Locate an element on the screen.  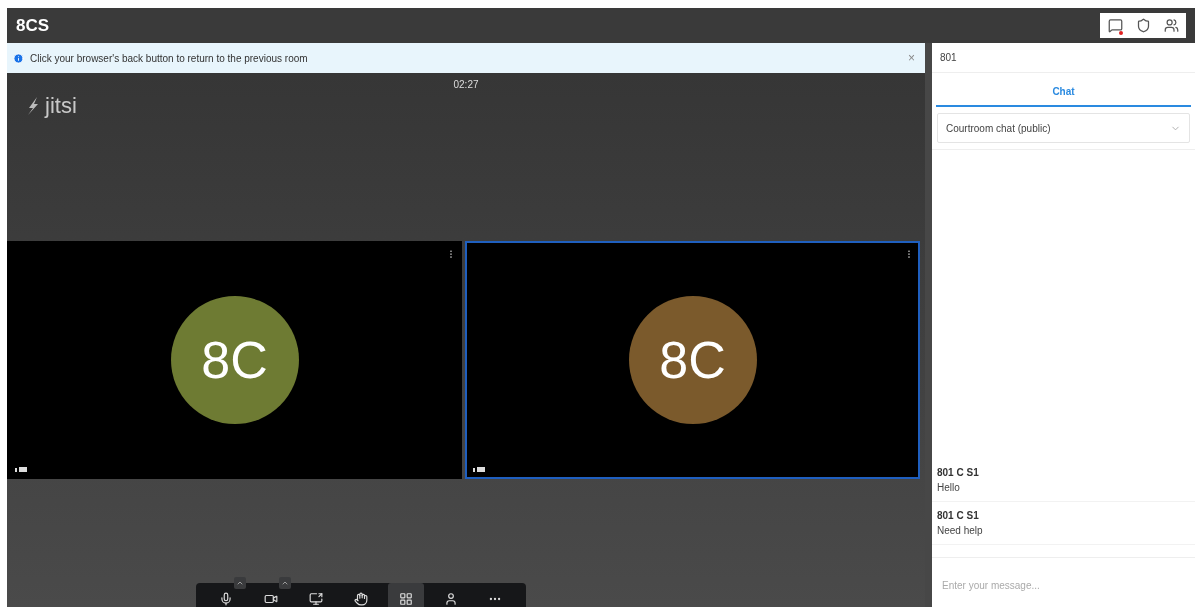
screen-share-icon is located at coordinates (316, 599).